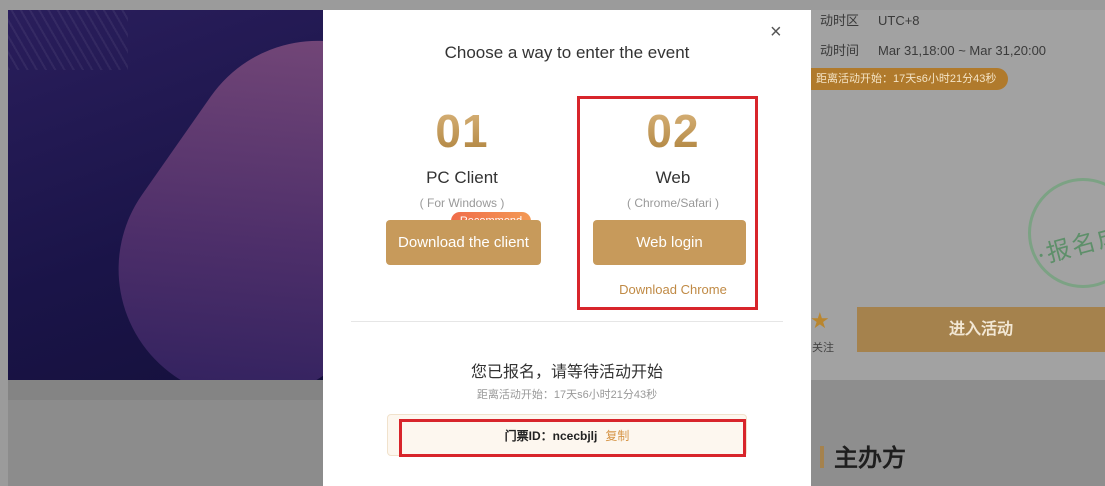  Describe the element at coordinates (904, 79) in the screenshot. I see `countdown-pill: 距离活动开始：17天s6小时21分43秒` at that location.